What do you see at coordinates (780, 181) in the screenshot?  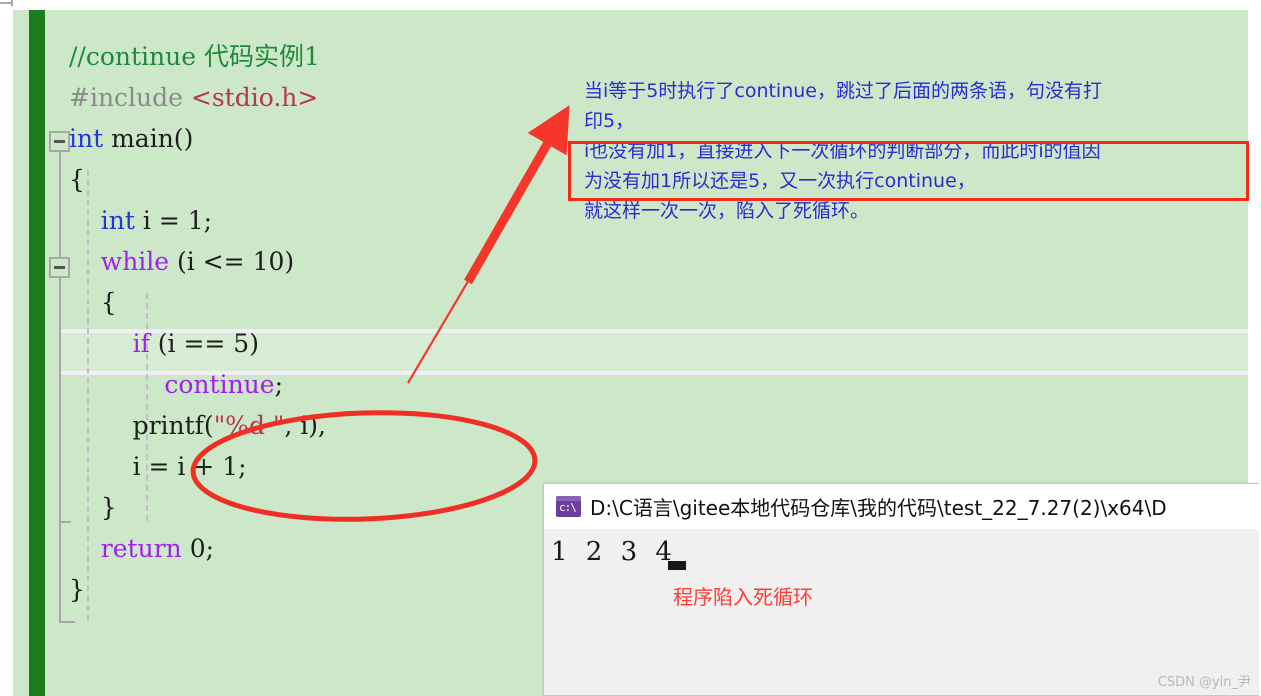 I see `annotation-line: 为没有加1所以还是5，又一次执行continue，` at bounding box center [780, 181].